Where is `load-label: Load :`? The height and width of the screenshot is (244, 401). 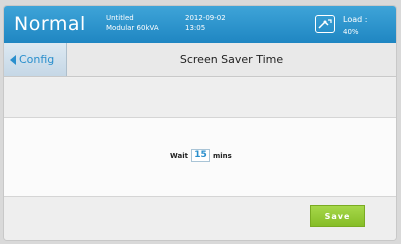 load-label: Load : is located at coordinates (355, 19).